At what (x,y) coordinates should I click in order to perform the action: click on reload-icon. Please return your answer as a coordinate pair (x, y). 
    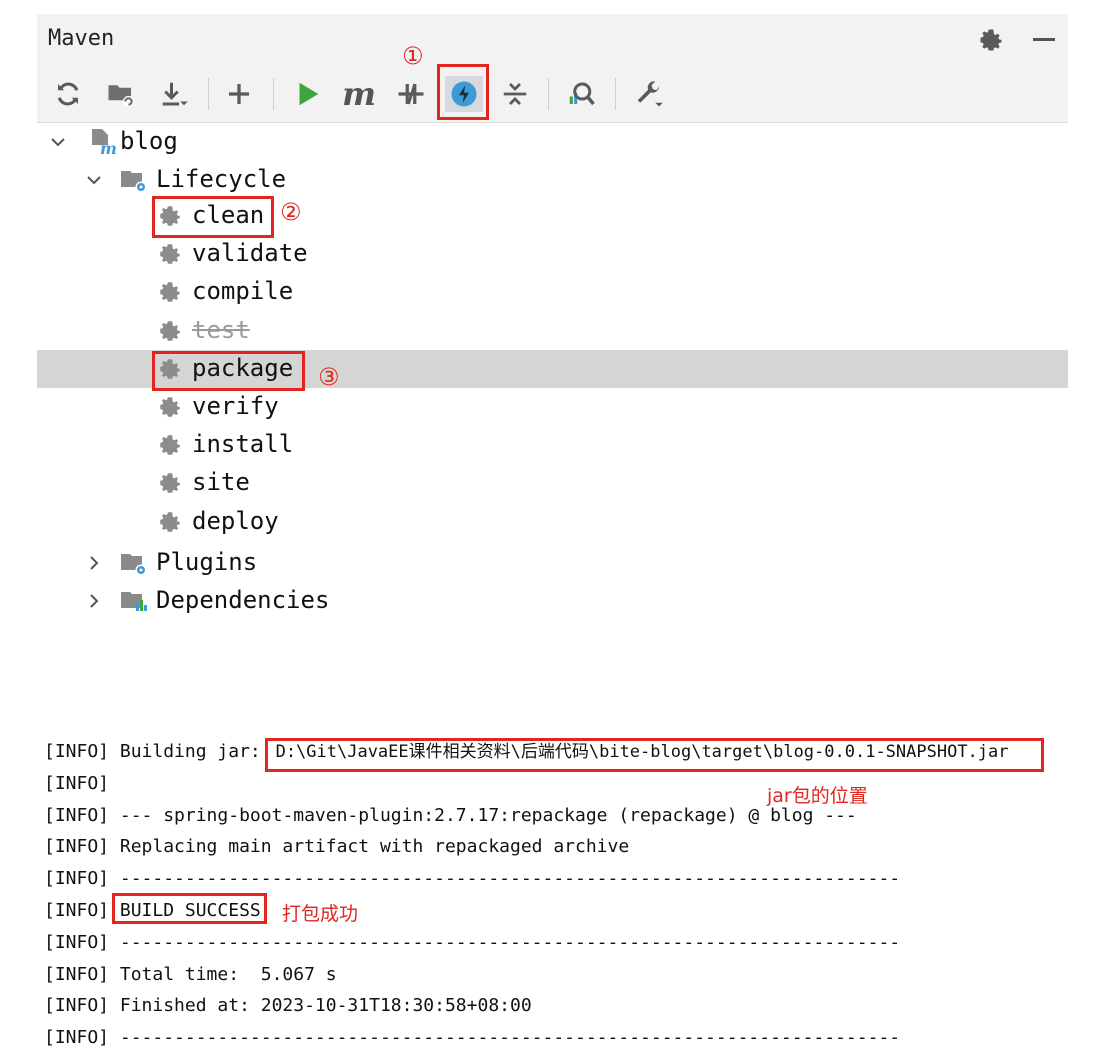
    Looking at the image, I should click on (68, 94).